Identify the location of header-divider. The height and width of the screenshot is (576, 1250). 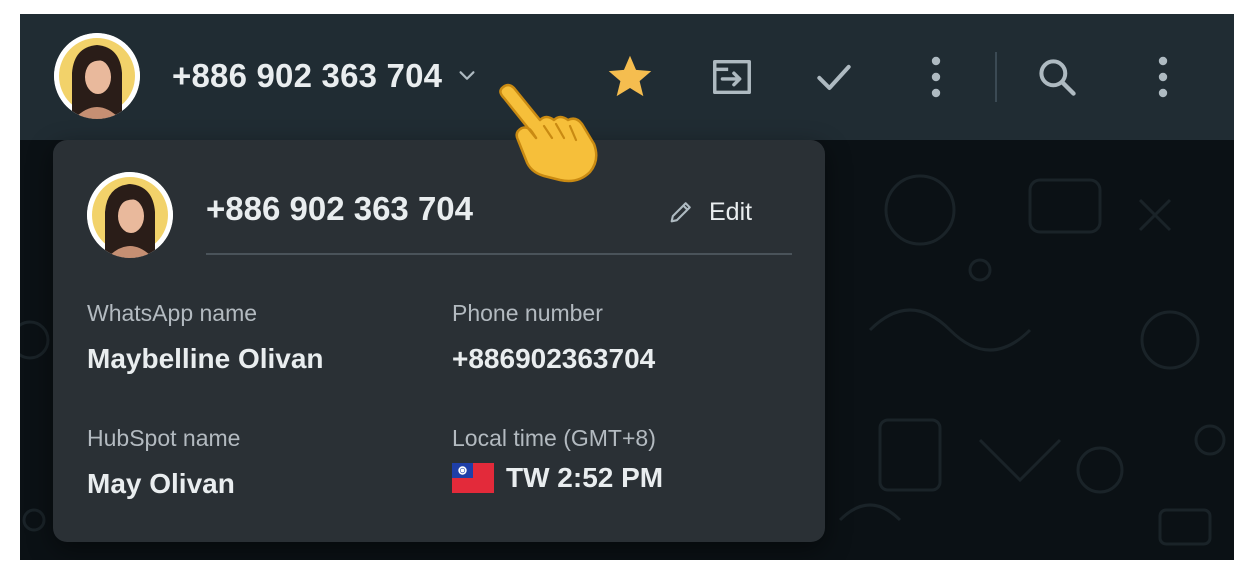
(996, 77).